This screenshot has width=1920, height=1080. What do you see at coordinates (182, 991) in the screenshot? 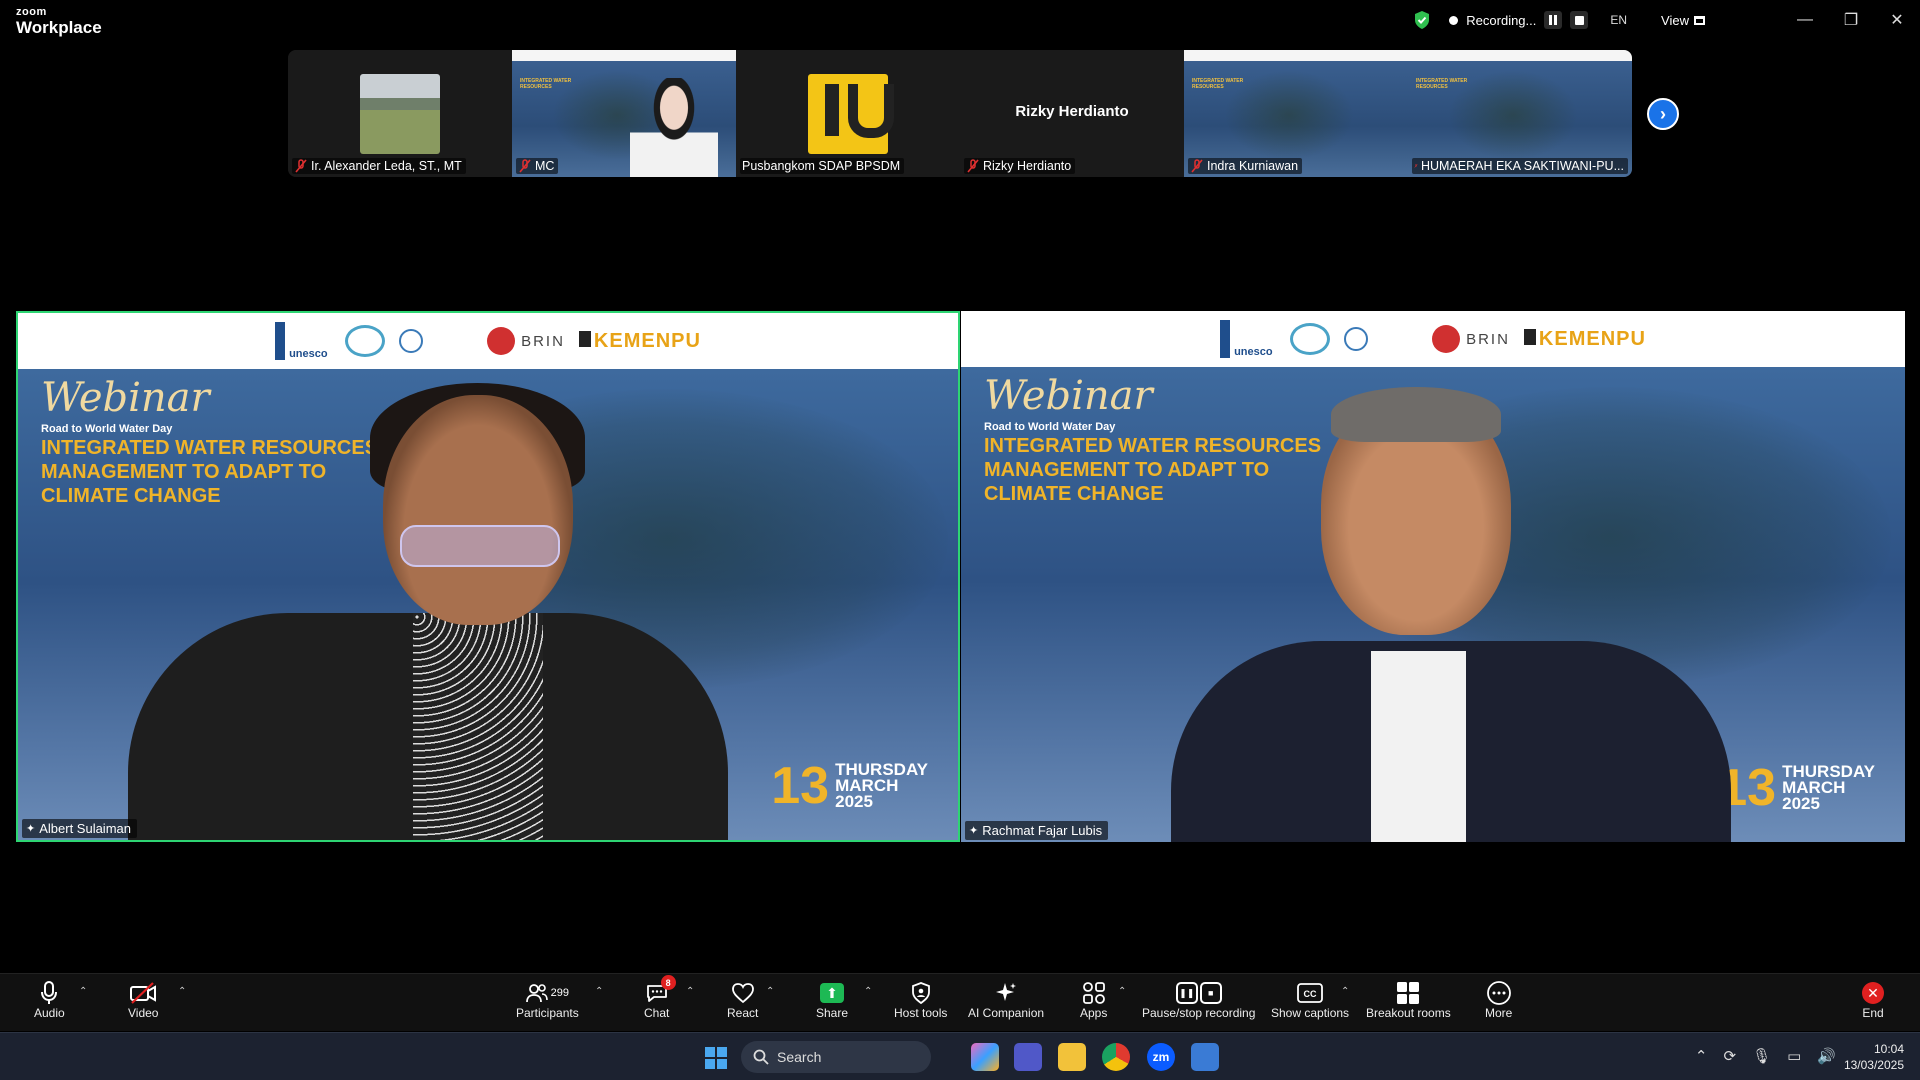
I see `video-options-caret-icon: ⌃` at bounding box center [182, 991].